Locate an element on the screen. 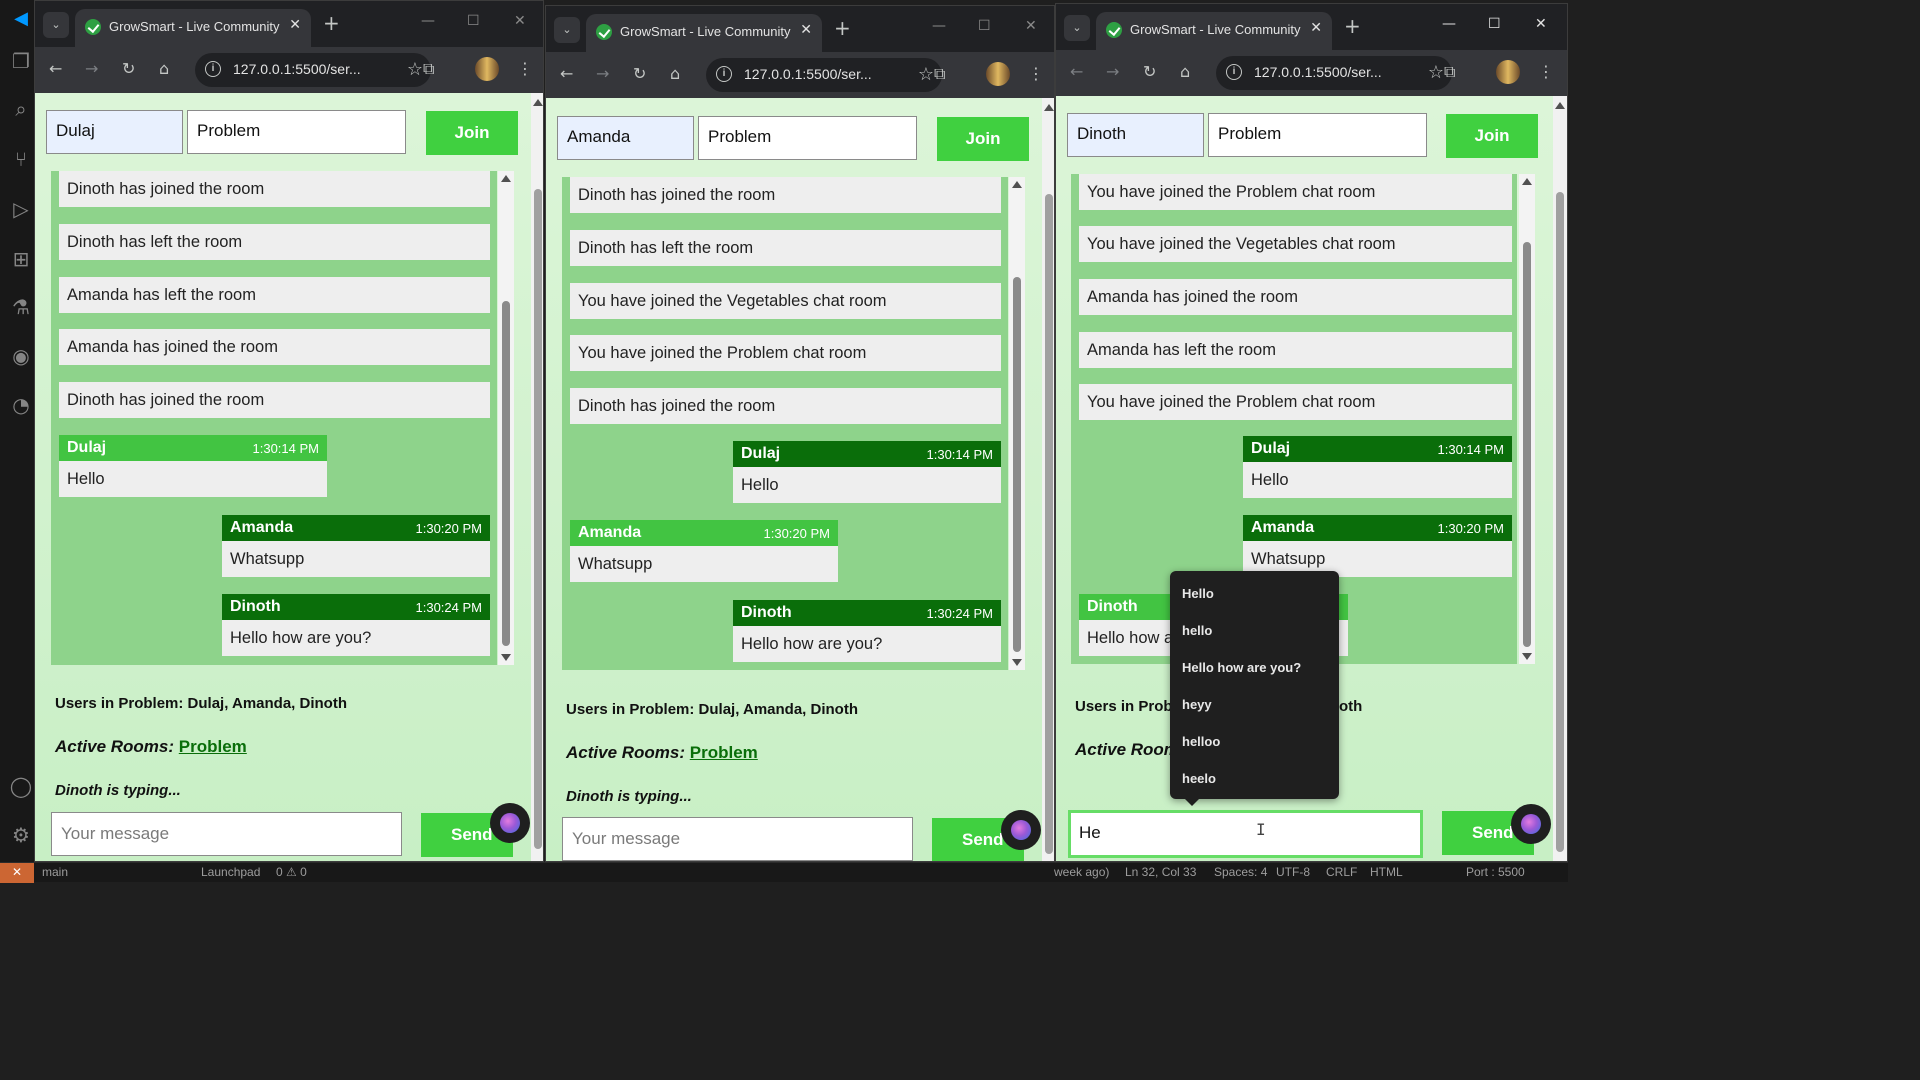  account-icon: ◯ is located at coordinates (21, 786).